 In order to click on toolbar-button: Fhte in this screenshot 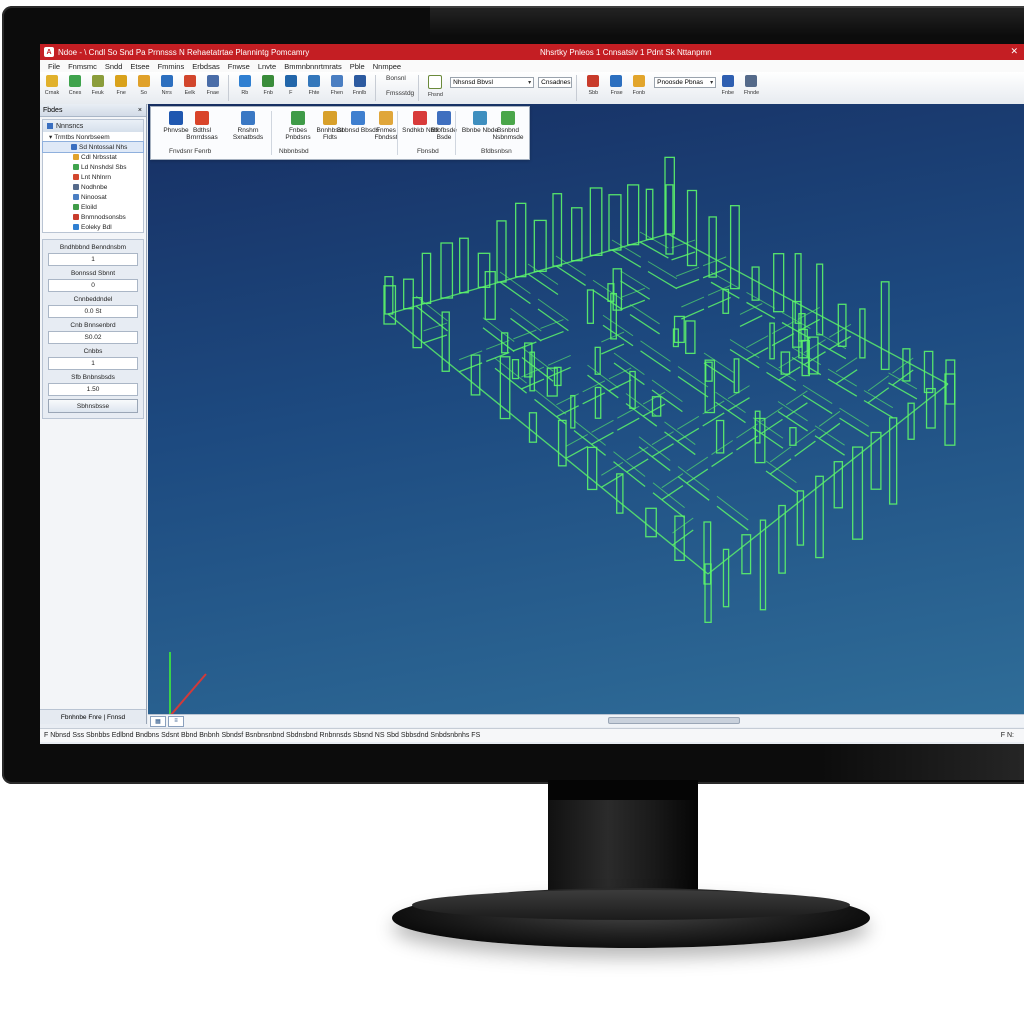, I will do `click(314, 87)`.